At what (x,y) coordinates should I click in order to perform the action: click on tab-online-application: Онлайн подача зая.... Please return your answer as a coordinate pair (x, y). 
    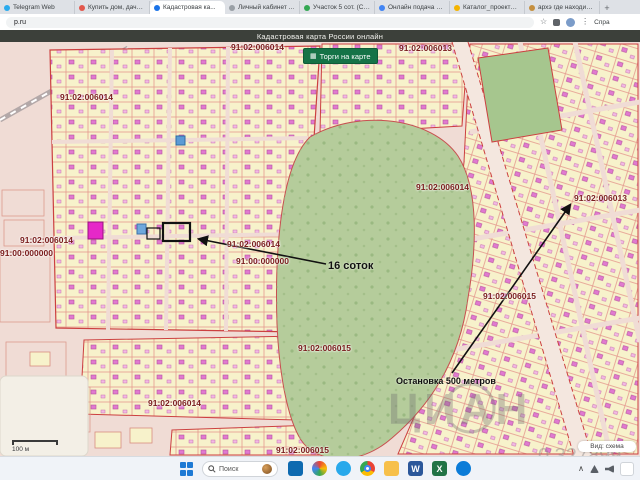
    Looking at the image, I should click on (412, 7).